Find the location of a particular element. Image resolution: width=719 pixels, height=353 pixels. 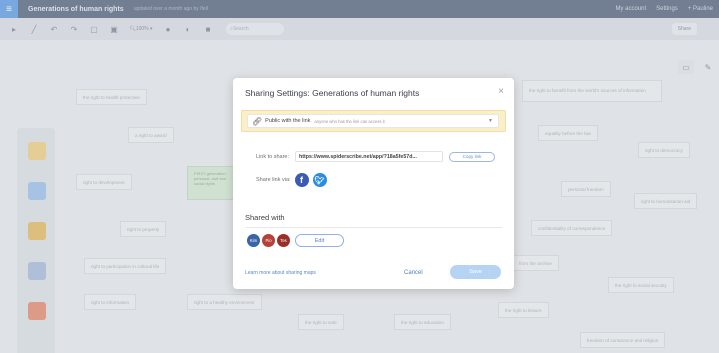

avatar: Kim is located at coordinates (253, 240).